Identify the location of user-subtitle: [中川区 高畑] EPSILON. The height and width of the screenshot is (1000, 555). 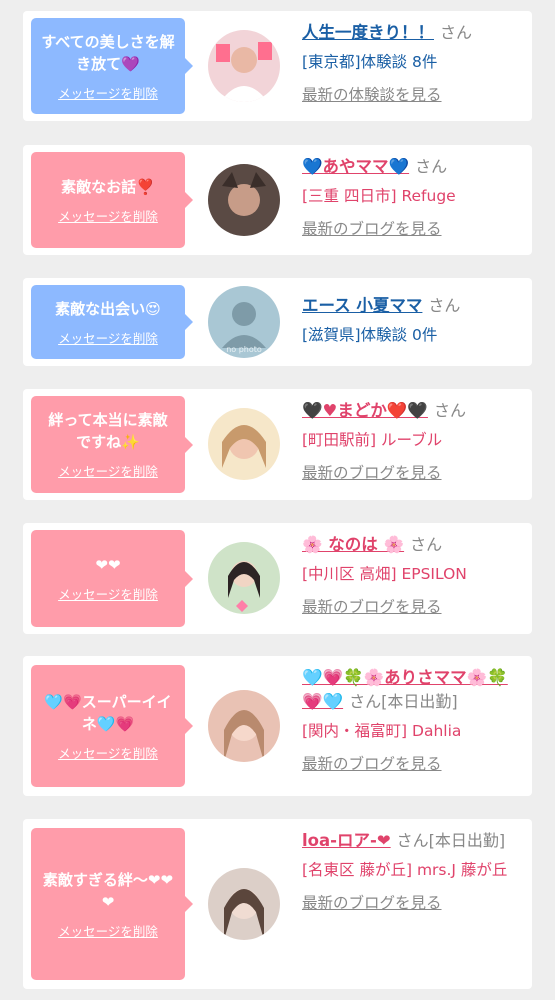
(384, 574).